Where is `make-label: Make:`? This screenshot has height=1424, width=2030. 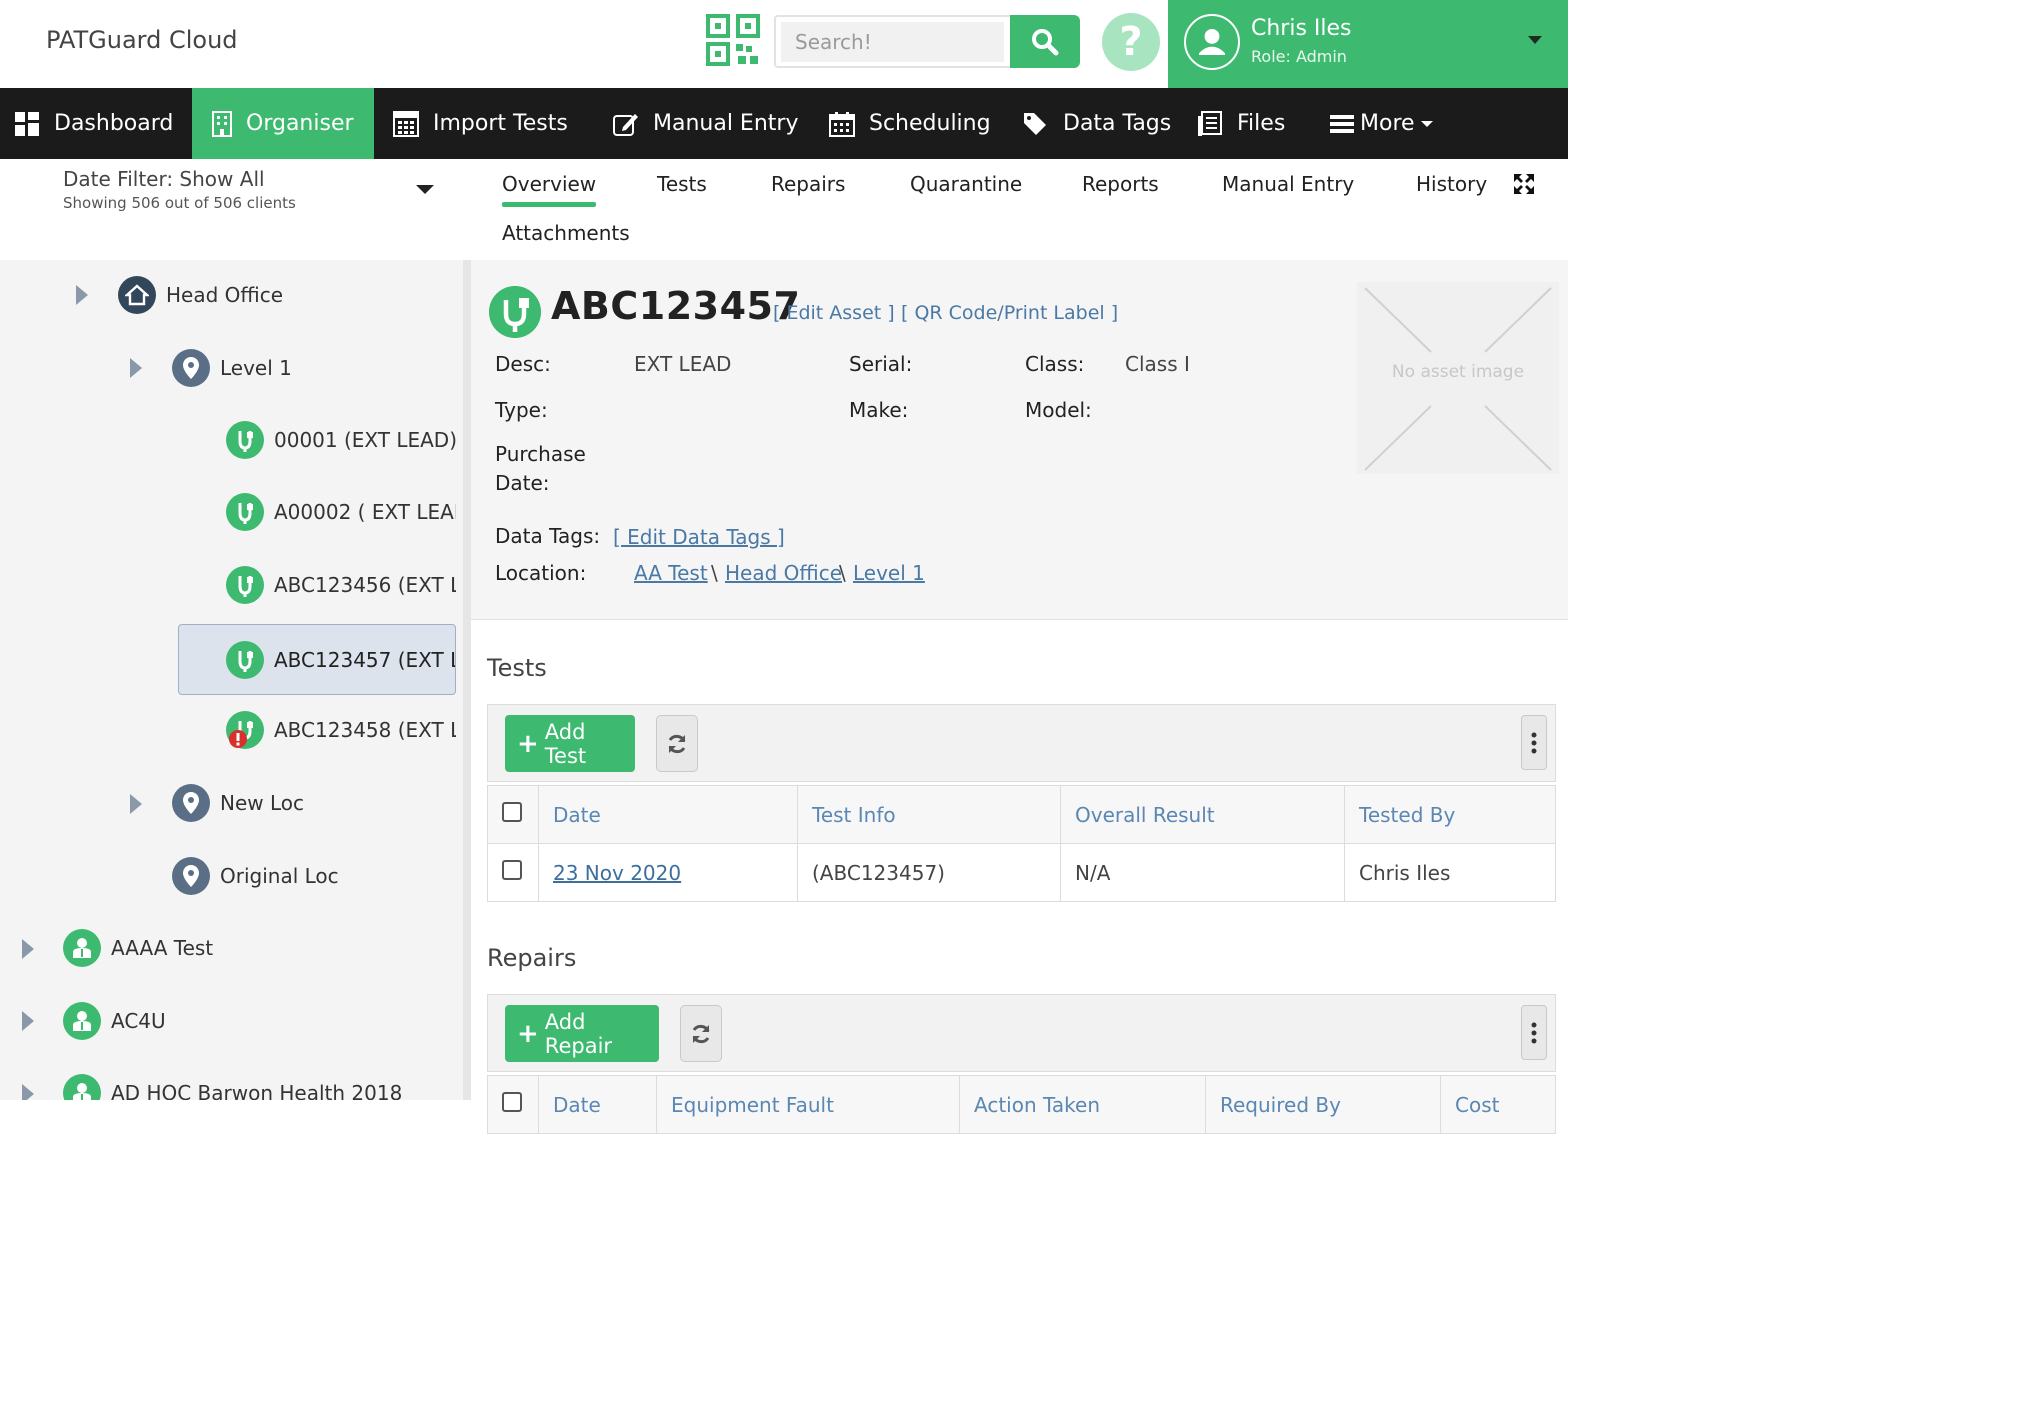
make-label: Make: is located at coordinates (879, 410).